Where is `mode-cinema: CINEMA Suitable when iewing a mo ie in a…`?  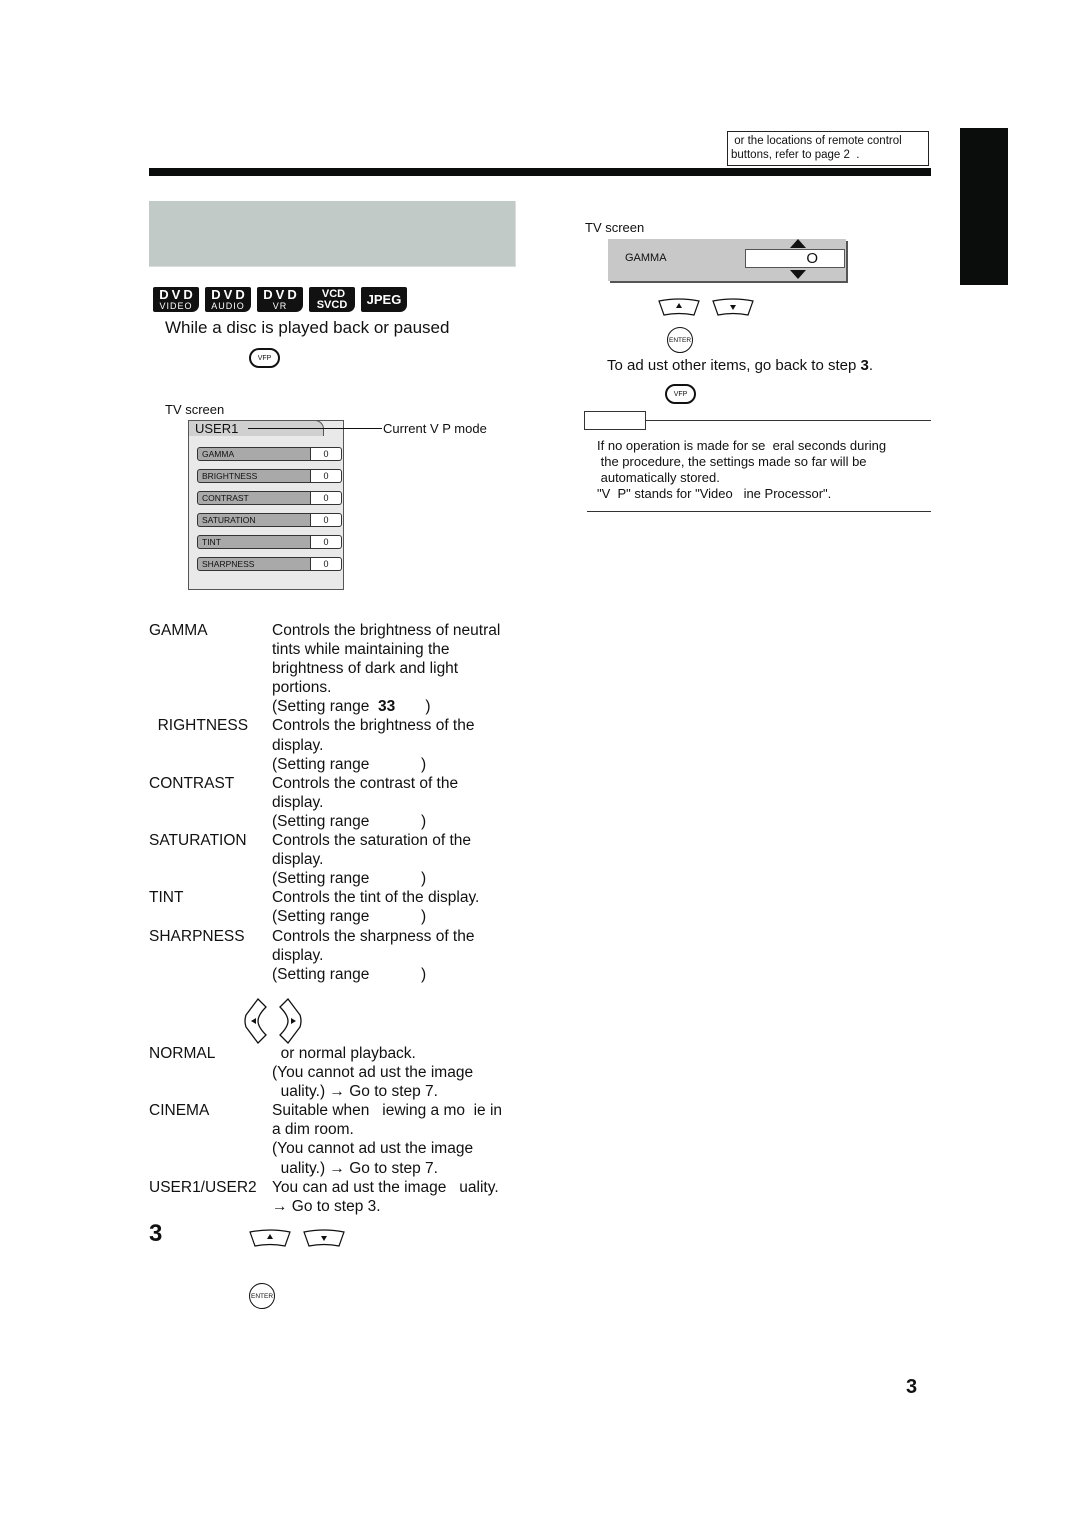 mode-cinema: CINEMA Suitable when iewing a mo ie in a… is located at coordinates (326, 1139).